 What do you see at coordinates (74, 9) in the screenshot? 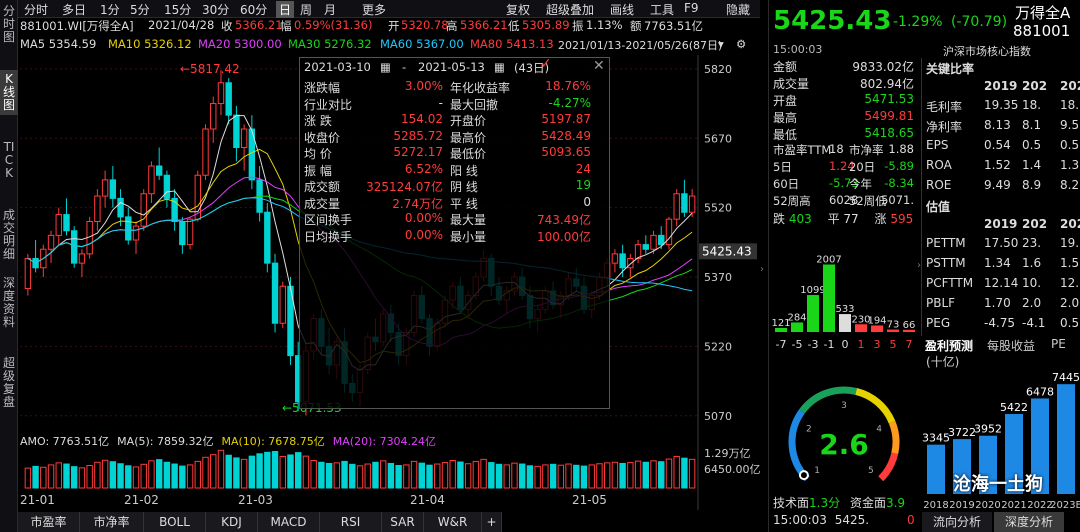
I see `period-tab-1: 多日` at bounding box center [74, 9].